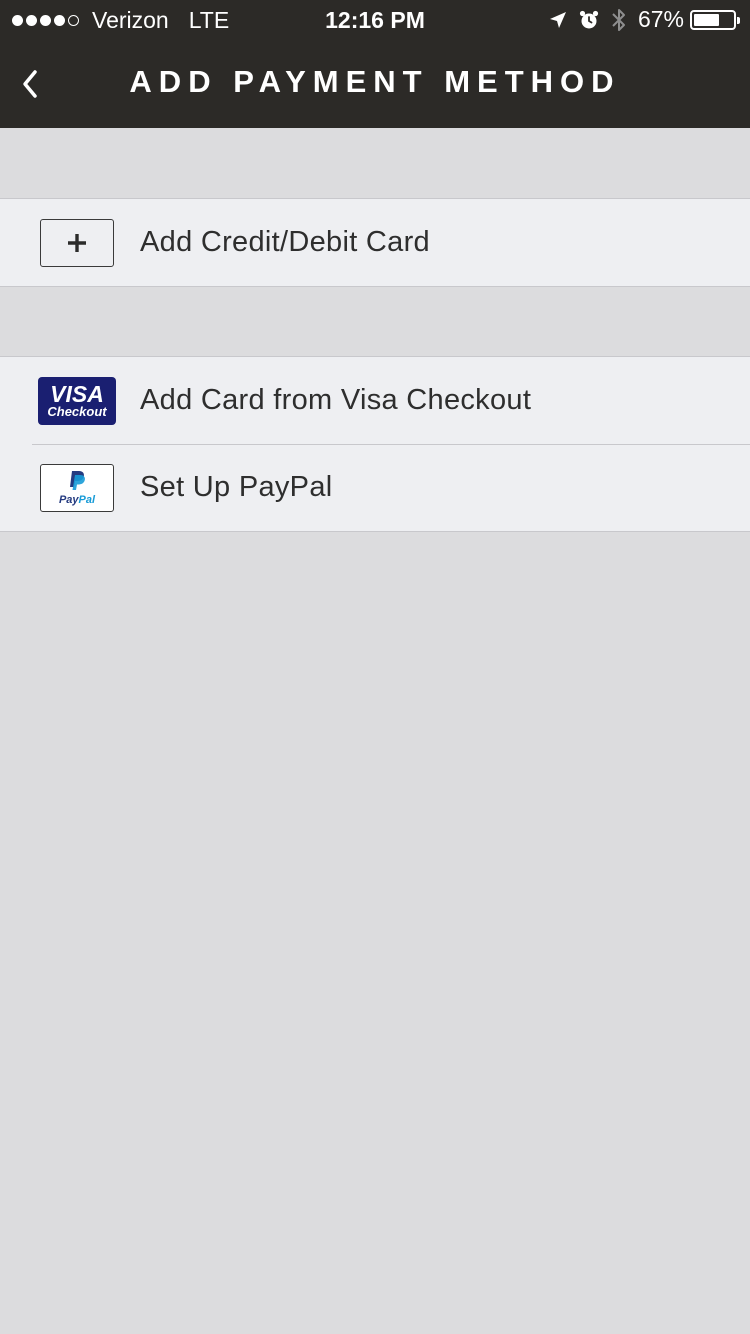 The width and height of the screenshot is (750, 1334). What do you see at coordinates (618, 19) in the screenshot?
I see `bluetooth-icon` at bounding box center [618, 19].